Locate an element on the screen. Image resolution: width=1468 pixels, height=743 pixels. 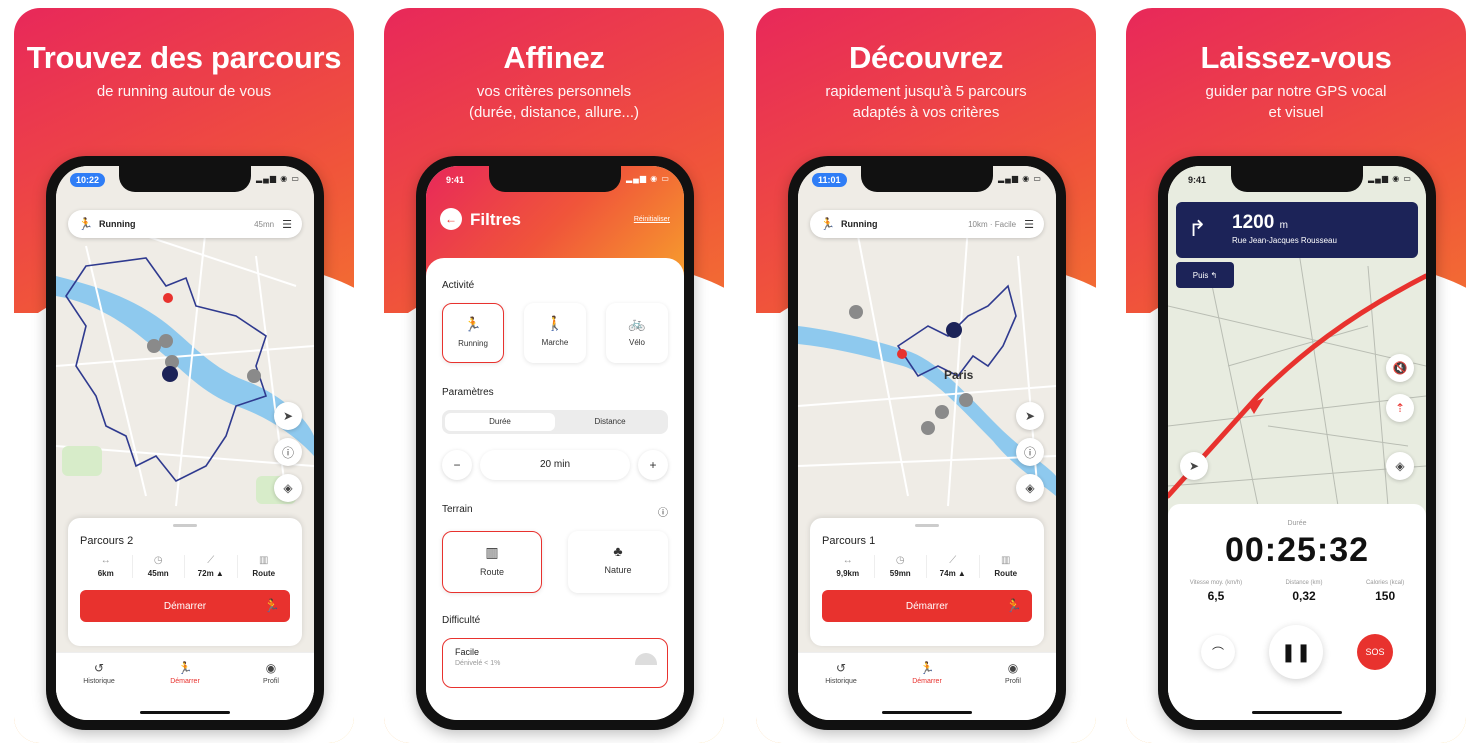
panel-subline: guider par notre GPS vocal et visuel is located at coordinates (1296, 102).